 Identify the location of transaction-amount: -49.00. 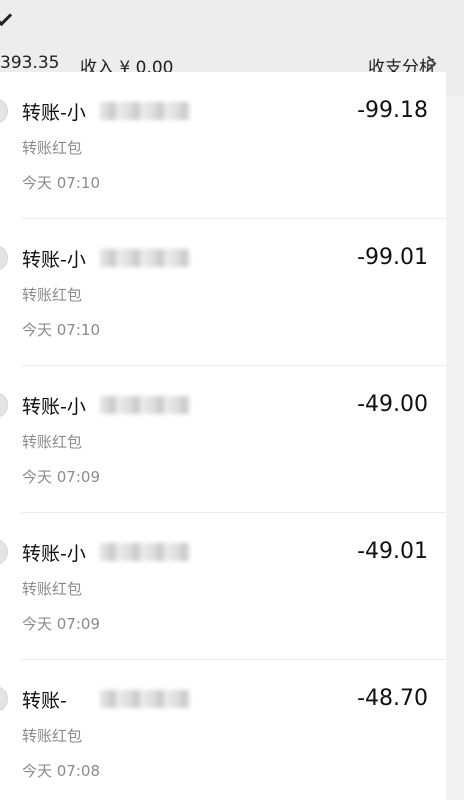
(392, 404).